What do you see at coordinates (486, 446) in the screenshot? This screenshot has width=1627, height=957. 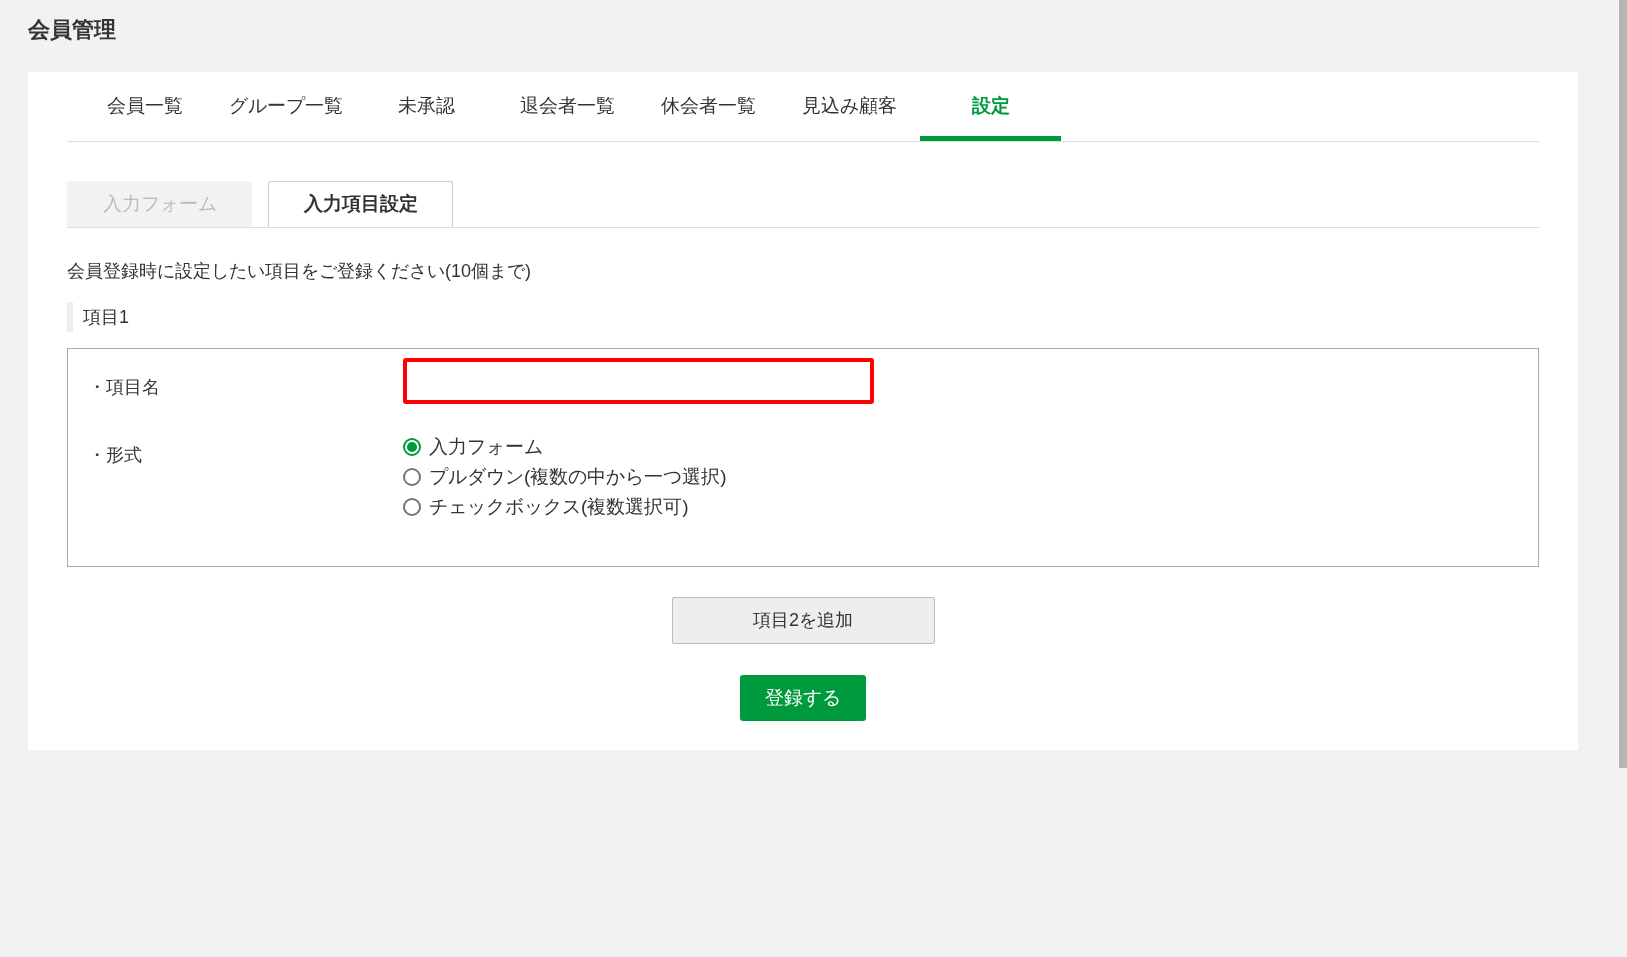 I see `radio-label: 入力フォーム` at bounding box center [486, 446].